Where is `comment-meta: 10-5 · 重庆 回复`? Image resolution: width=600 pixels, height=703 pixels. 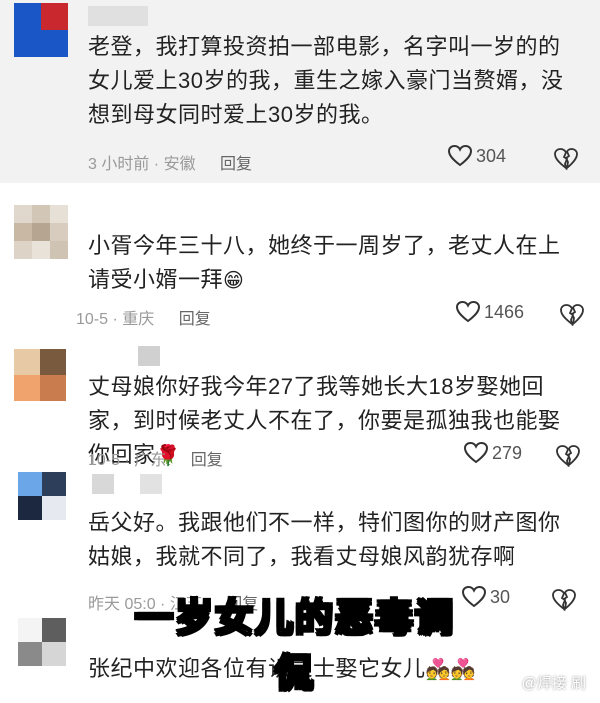
comment-meta: 10-5 · 重庆 回复 is located at coordinates (143, 319).